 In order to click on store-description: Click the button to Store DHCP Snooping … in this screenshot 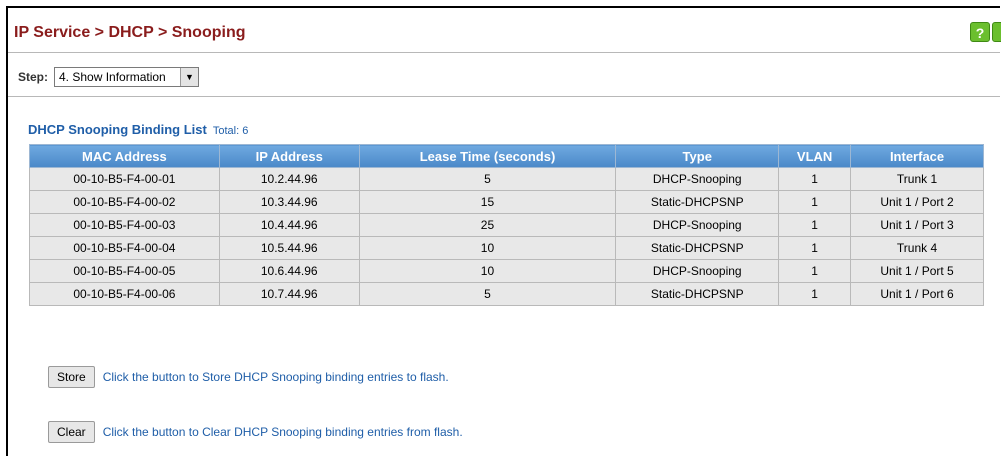, I will do `click(275, 377)`.